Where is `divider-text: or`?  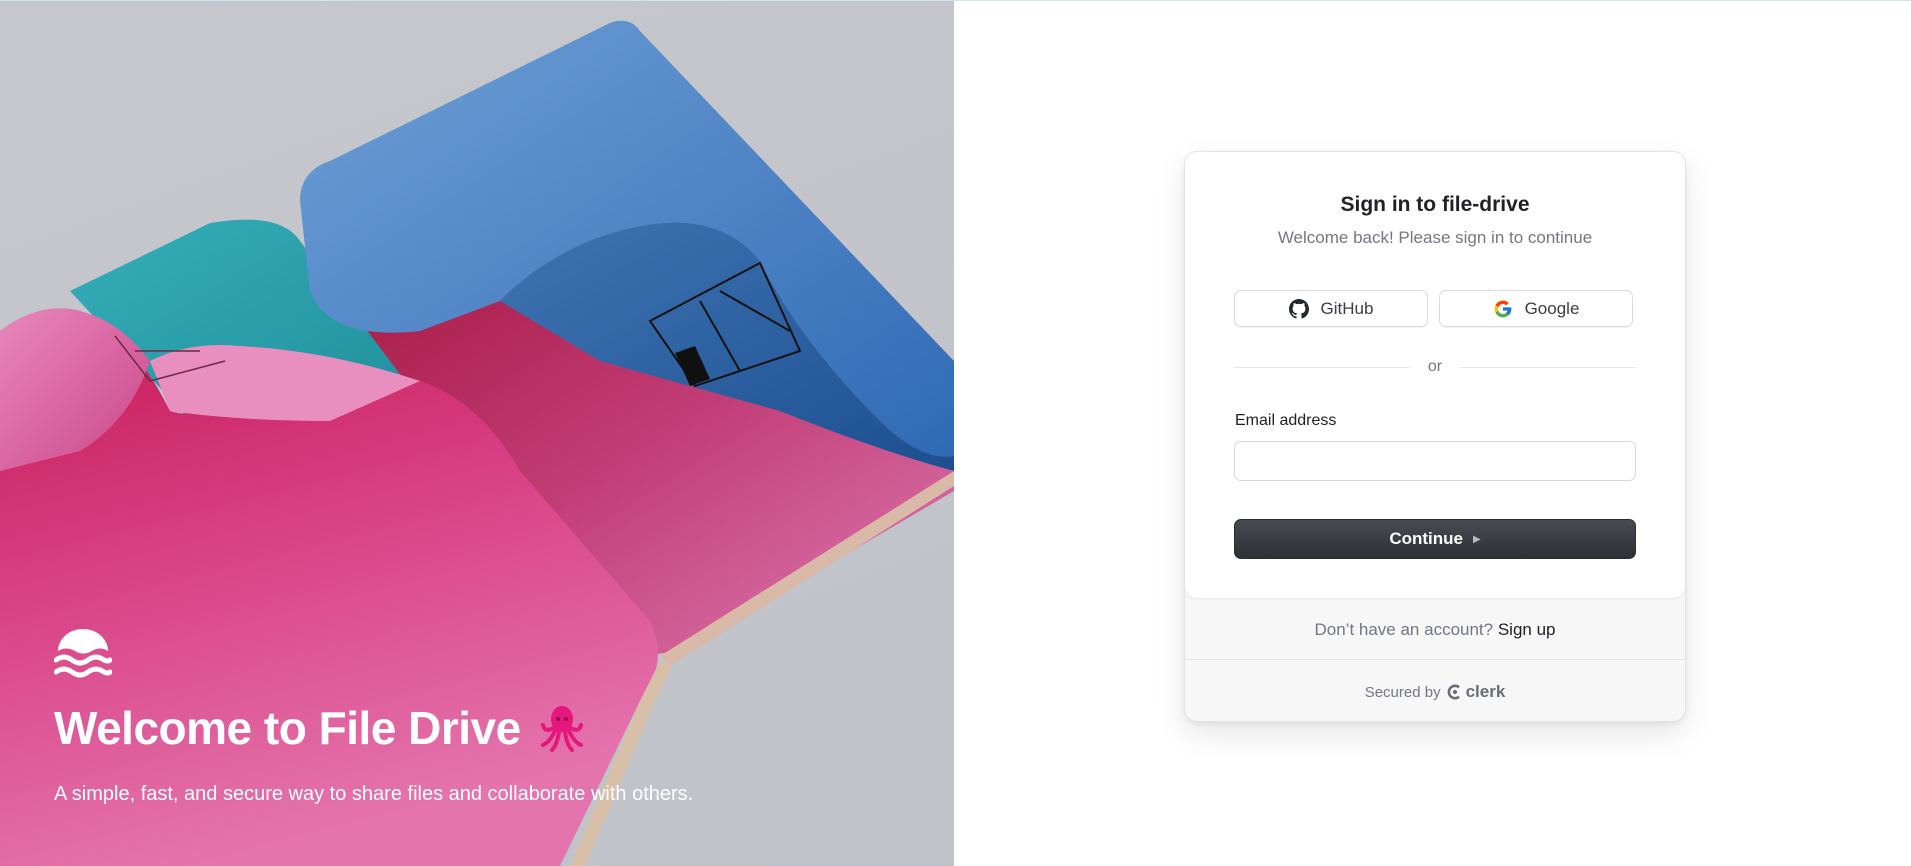 divider-text: or is located at coordinates (1435, 366).